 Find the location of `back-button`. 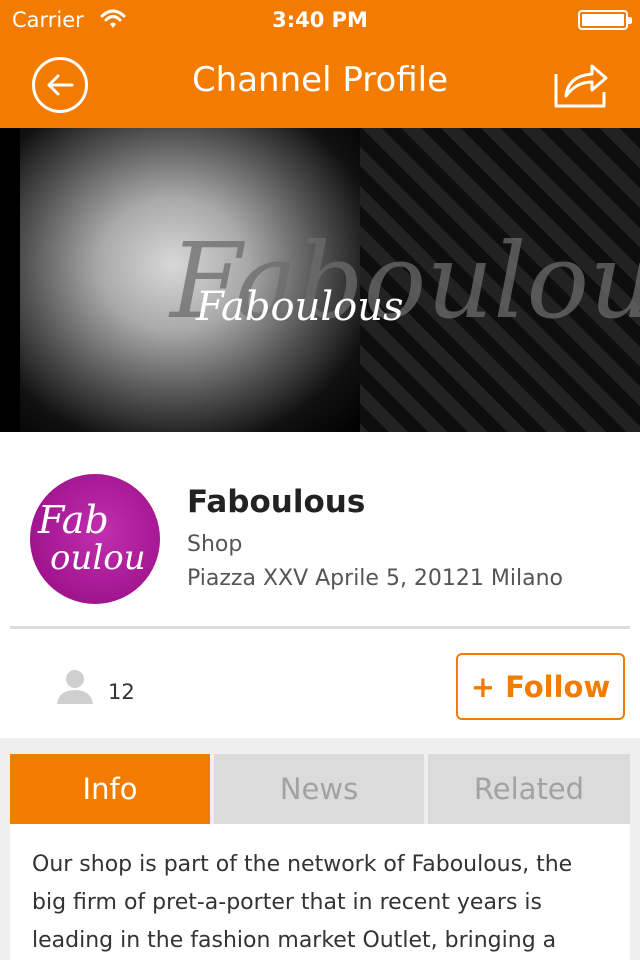

back-button is located at coordinates (60, 85).